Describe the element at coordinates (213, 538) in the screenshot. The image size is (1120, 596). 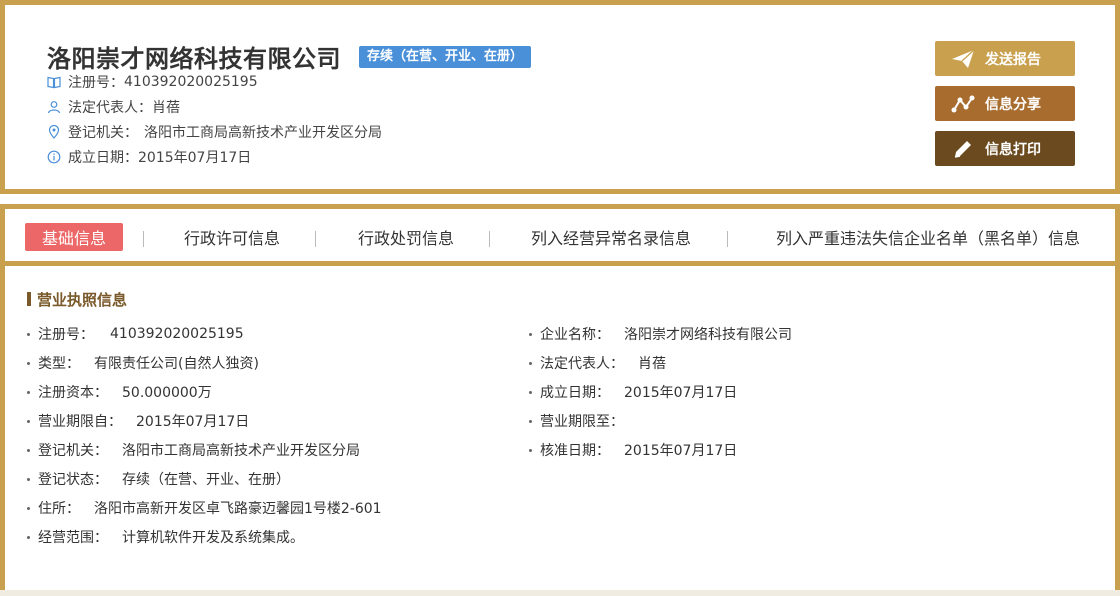
I see `field-value: 计算机软件开发及系统集成。` at that location.